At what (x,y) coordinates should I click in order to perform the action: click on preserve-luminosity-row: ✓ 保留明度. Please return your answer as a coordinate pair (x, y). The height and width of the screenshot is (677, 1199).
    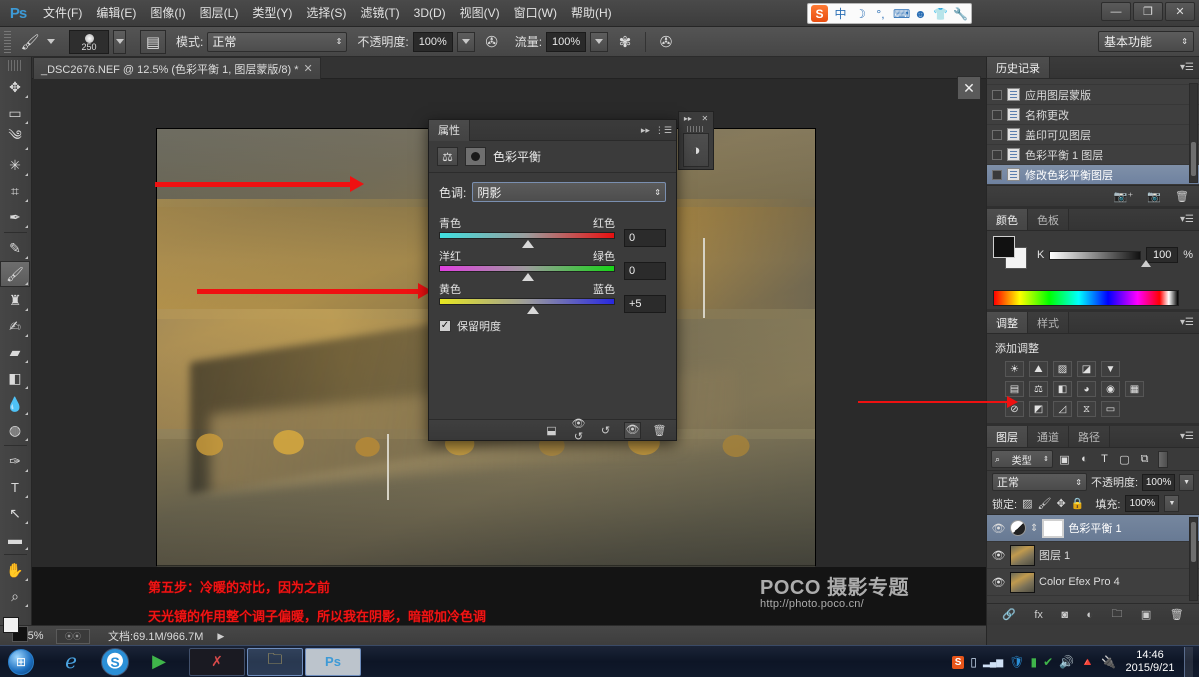
    Looking at the image, I should click on (552, 326).